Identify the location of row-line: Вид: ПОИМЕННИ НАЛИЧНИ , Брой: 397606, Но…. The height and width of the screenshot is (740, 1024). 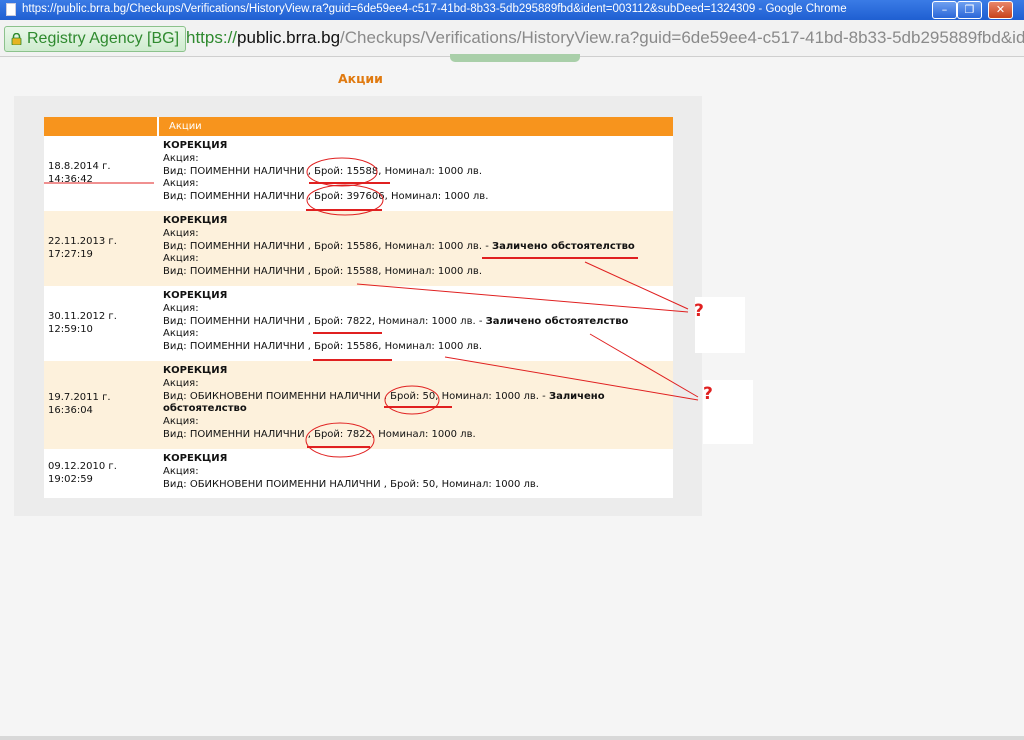
(326, 197).